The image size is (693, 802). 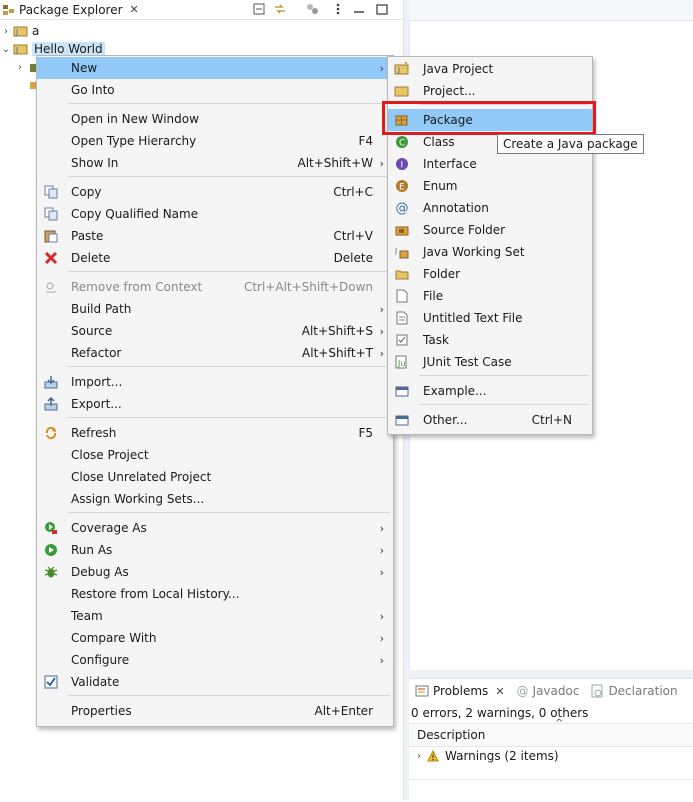 I want to click on submenu-item-label: Source Folder, so click(x=464, y=230).